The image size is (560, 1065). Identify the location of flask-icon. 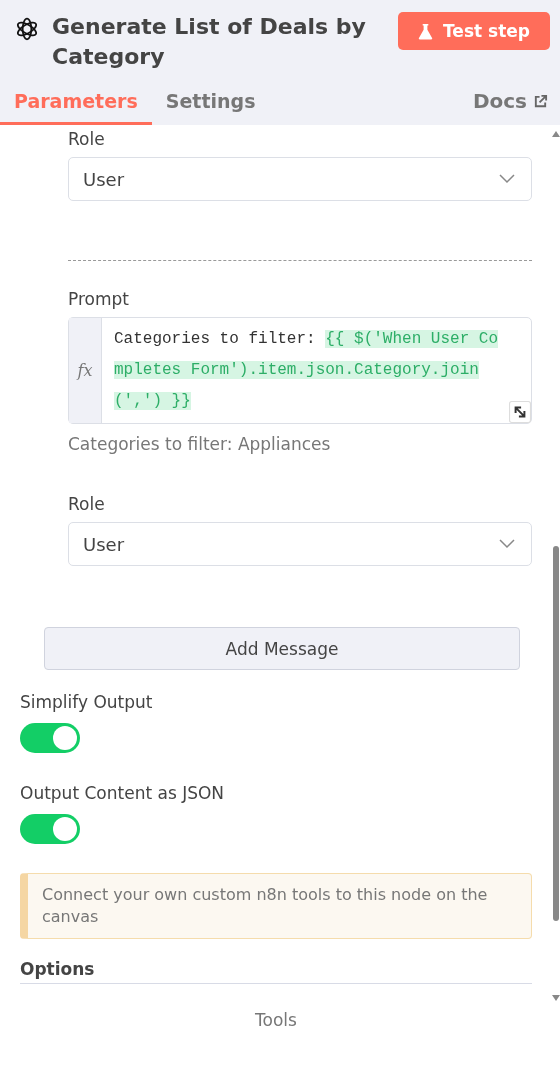
(425, 31).